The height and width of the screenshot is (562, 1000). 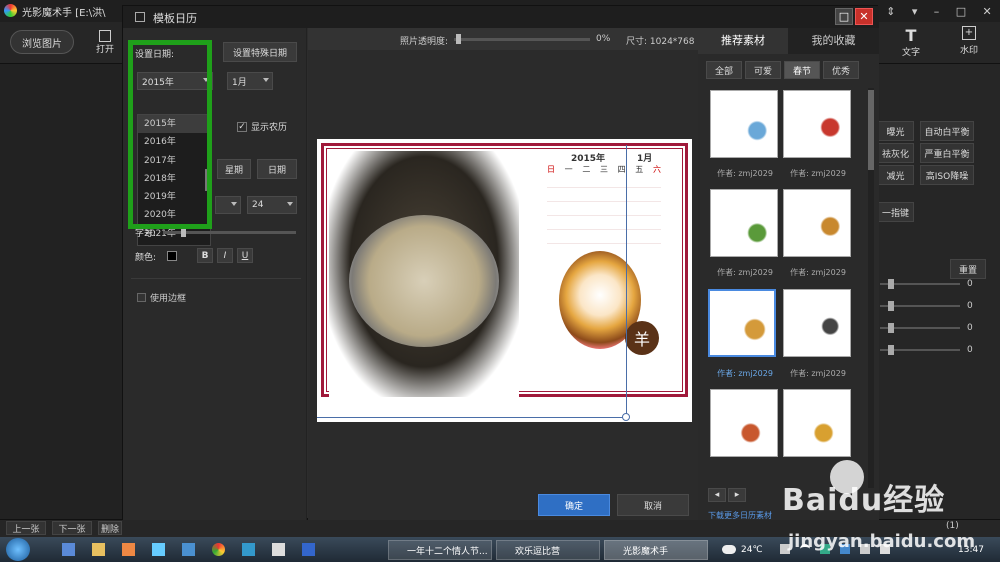 I want to click on search-icon, so click(x=188, y=549).